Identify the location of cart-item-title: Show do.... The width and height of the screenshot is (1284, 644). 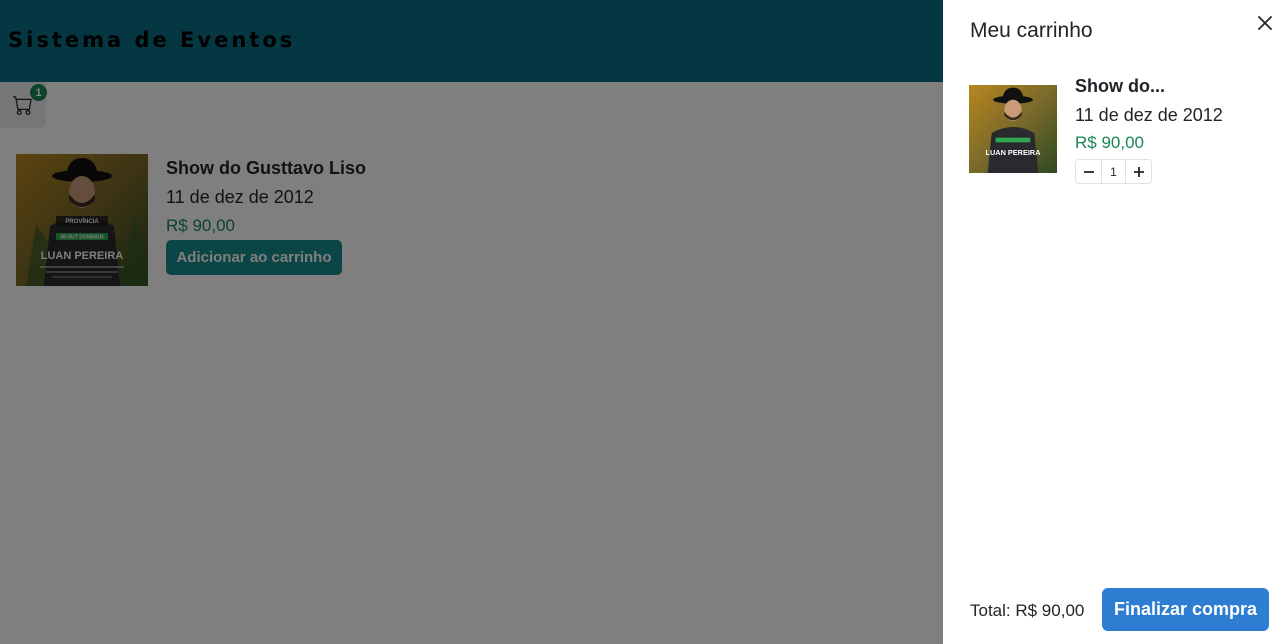
(1120, 86).